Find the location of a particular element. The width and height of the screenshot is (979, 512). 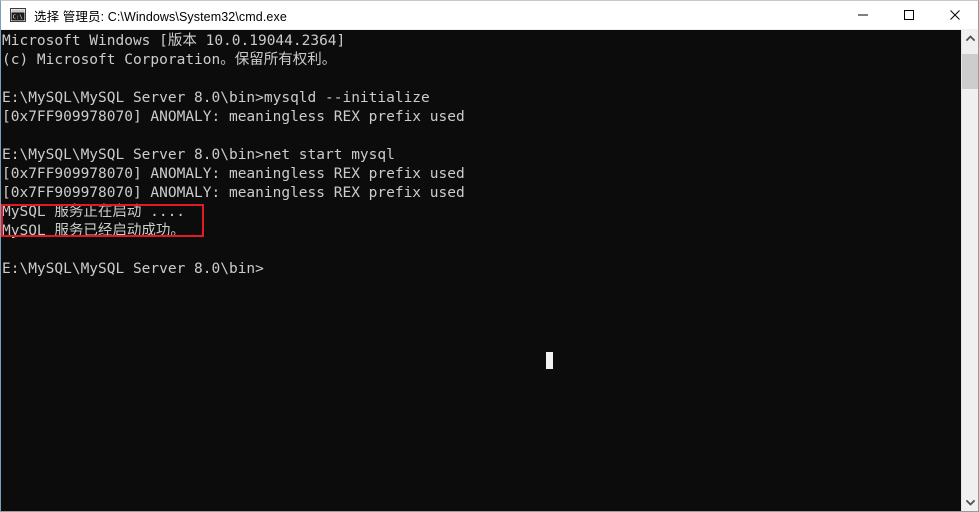

svg-text: C:\ is located at coordinates (18, 18).